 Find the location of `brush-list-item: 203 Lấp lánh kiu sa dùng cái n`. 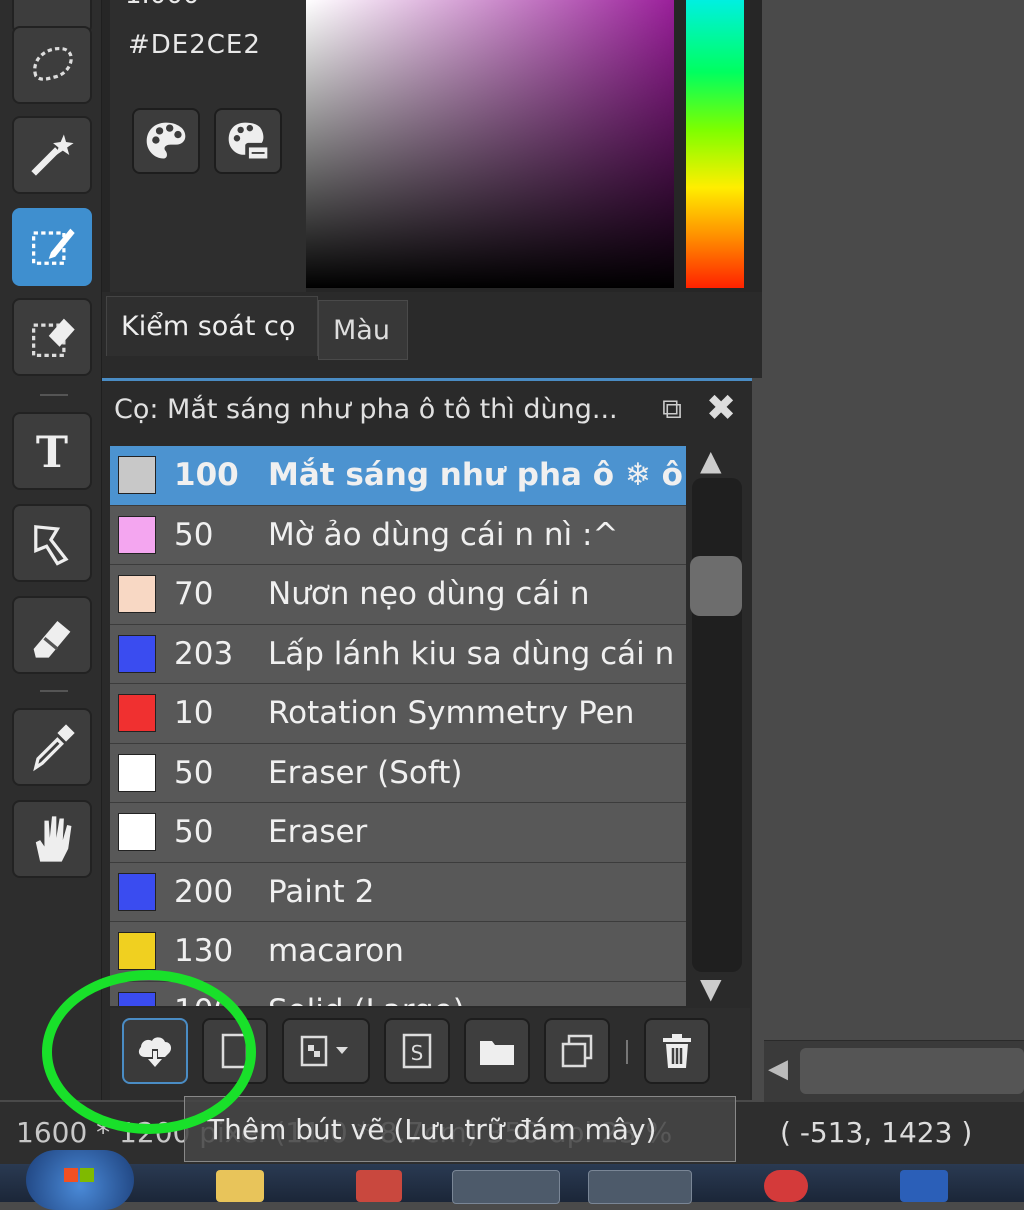

brush-list-item: 203 Lấp lánh kiu sa dùng cái n is located at coordinates (398, 654).